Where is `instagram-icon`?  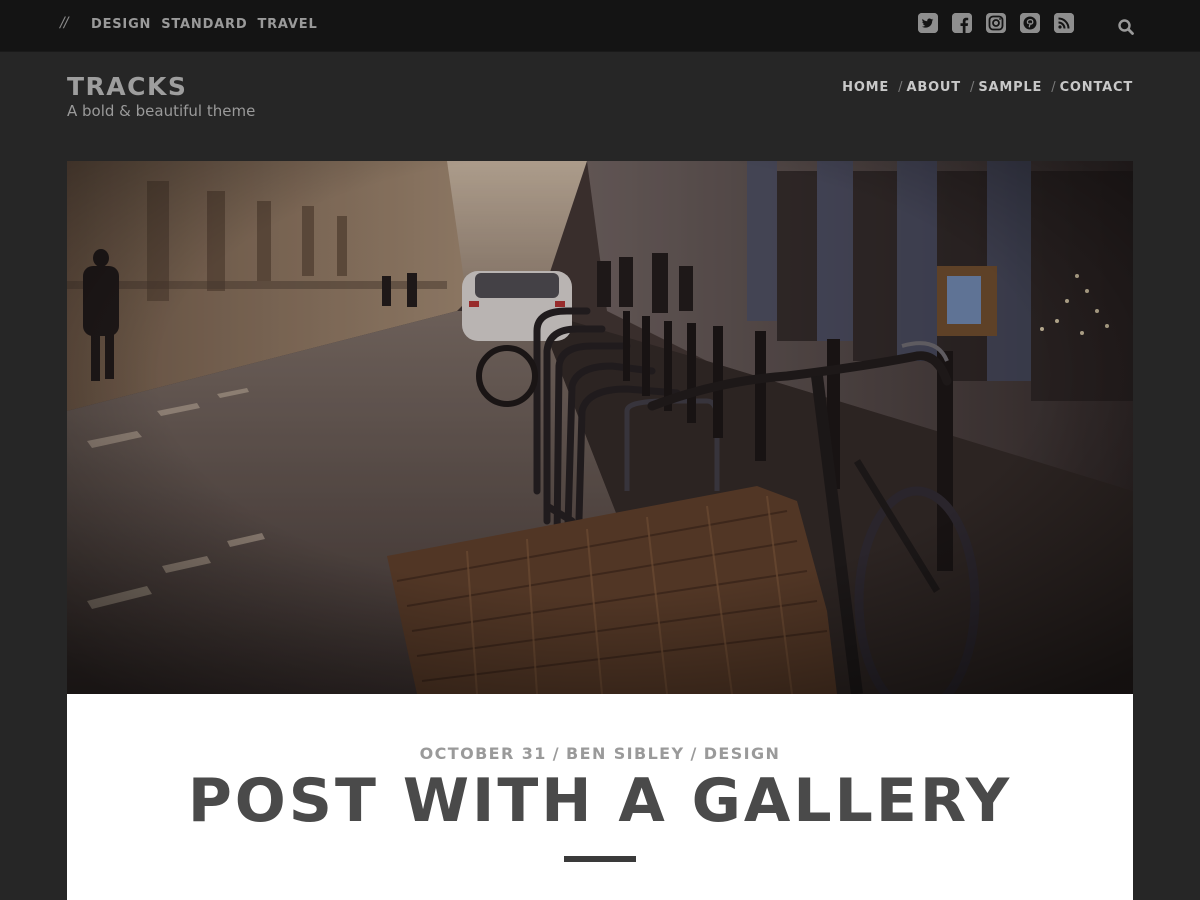 instagram-icon is located at coordinates (996, 23).